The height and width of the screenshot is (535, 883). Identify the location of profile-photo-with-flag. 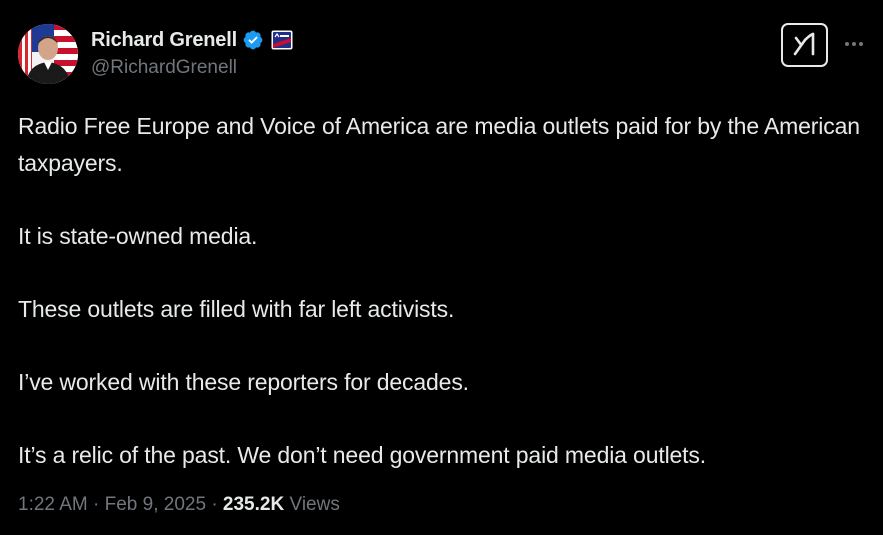
(48, 54).